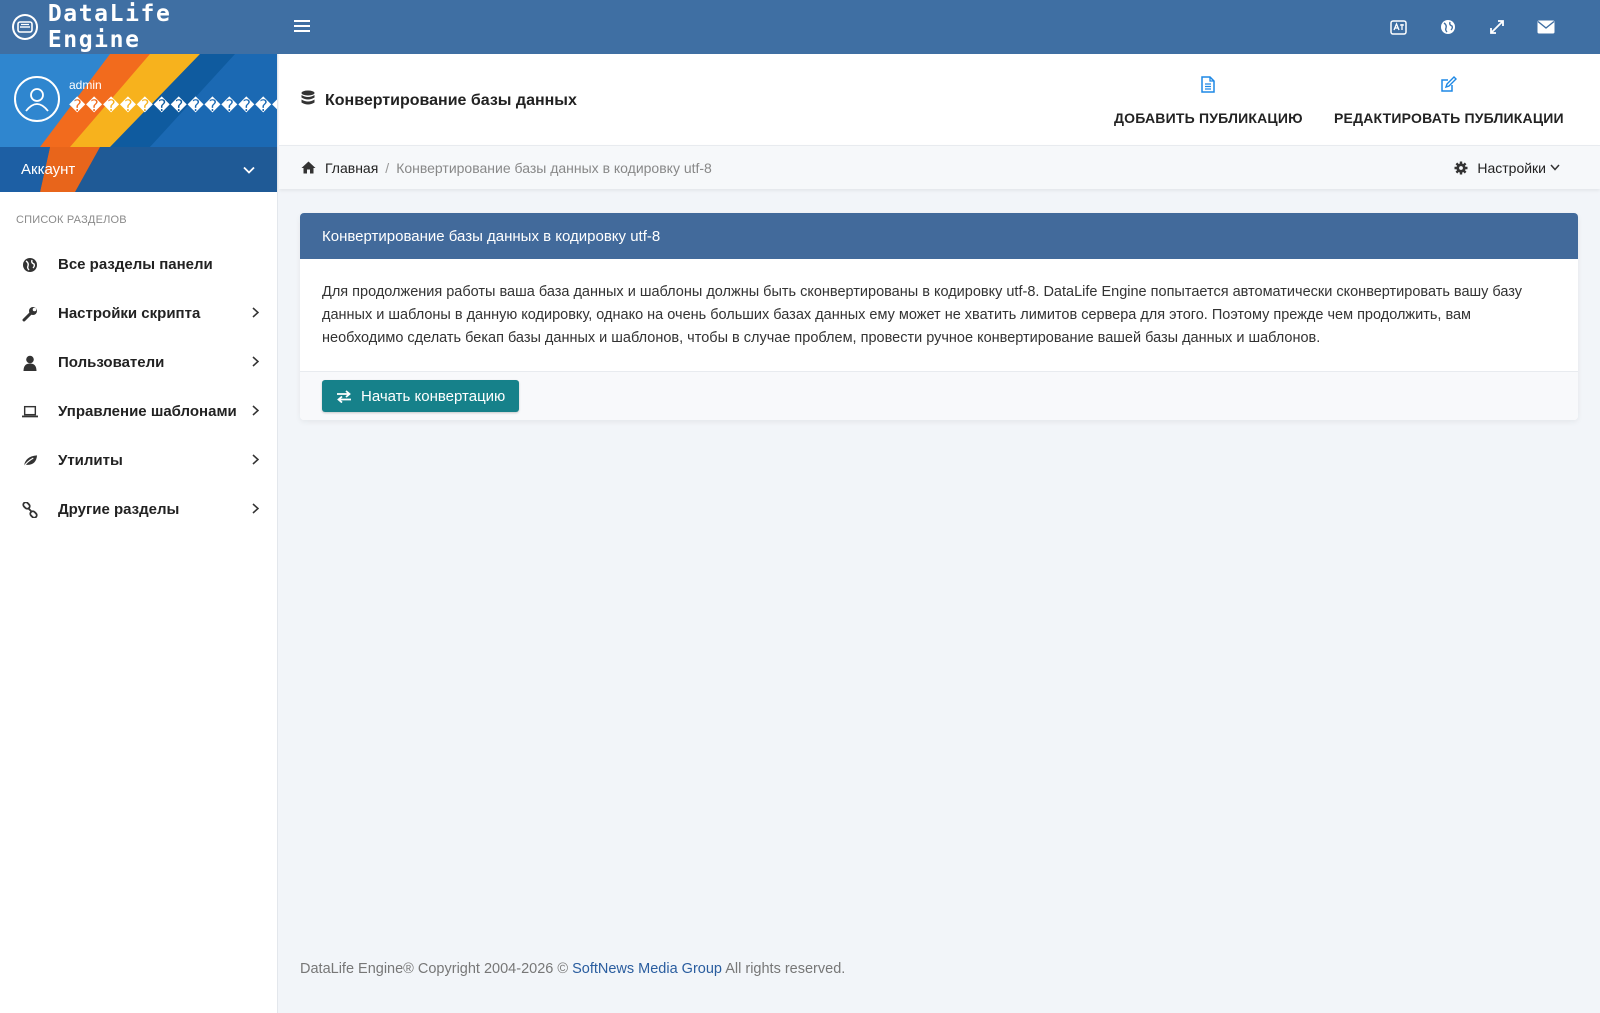 This screenshot has width=1600, height=1013. I want to click on breadcrumb-home: Главная, so click(339, 168).